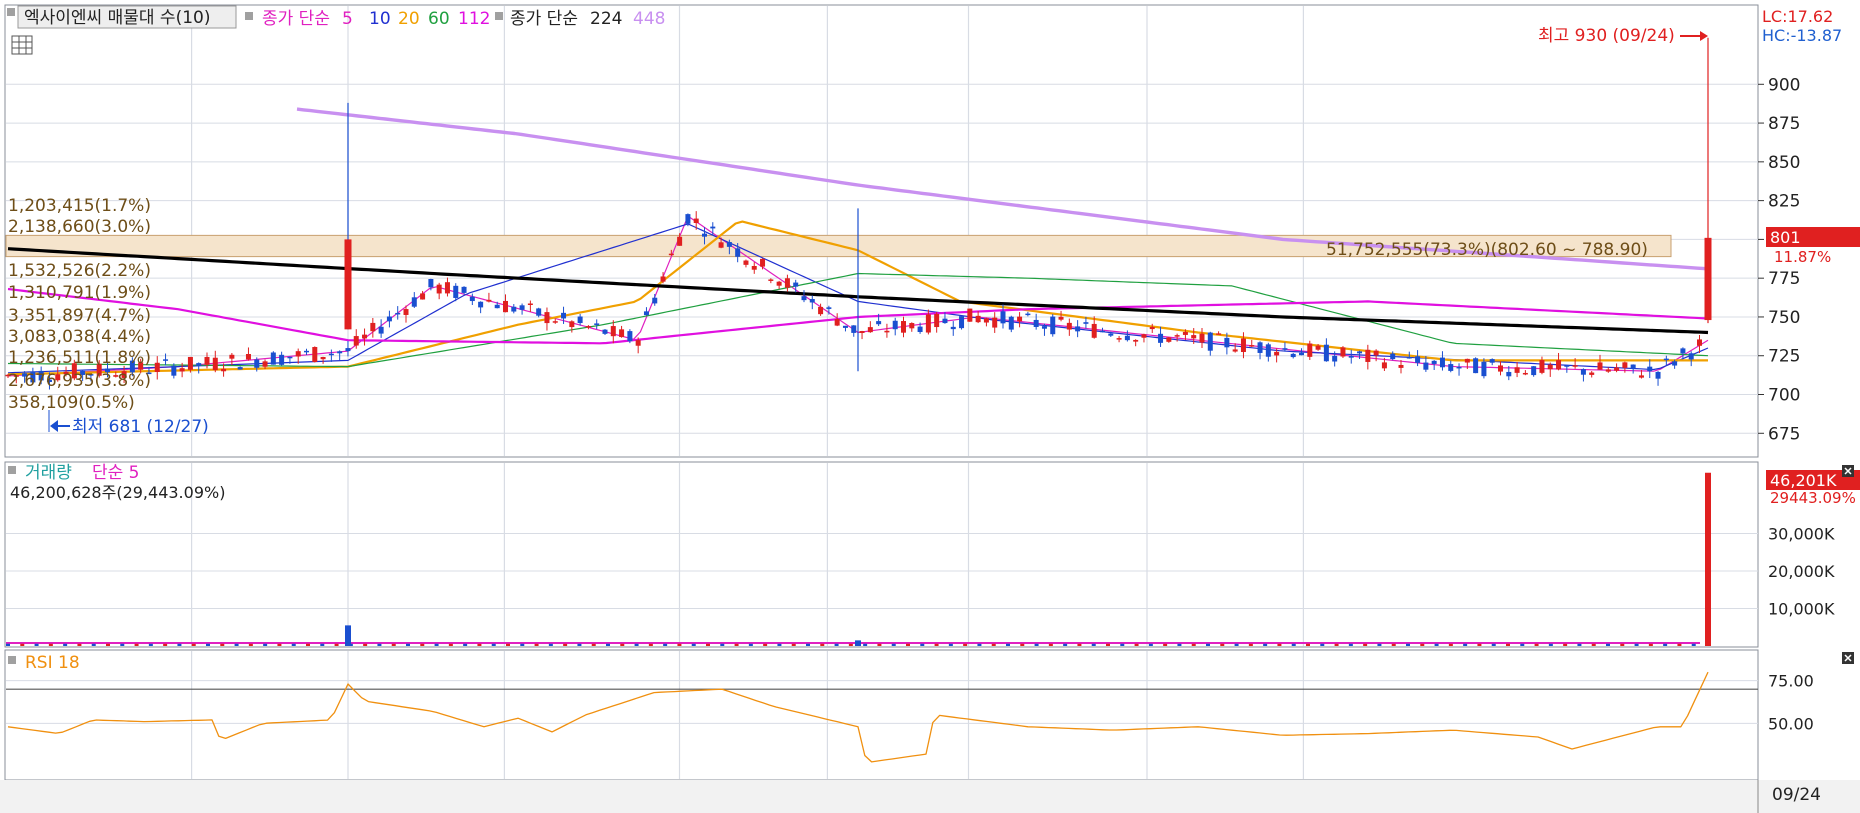 This screenshot has height=813, width=1860. Describe the element at coordinates (474, 19) in the screenshot. I see `ma112-legend: 112` at that location.